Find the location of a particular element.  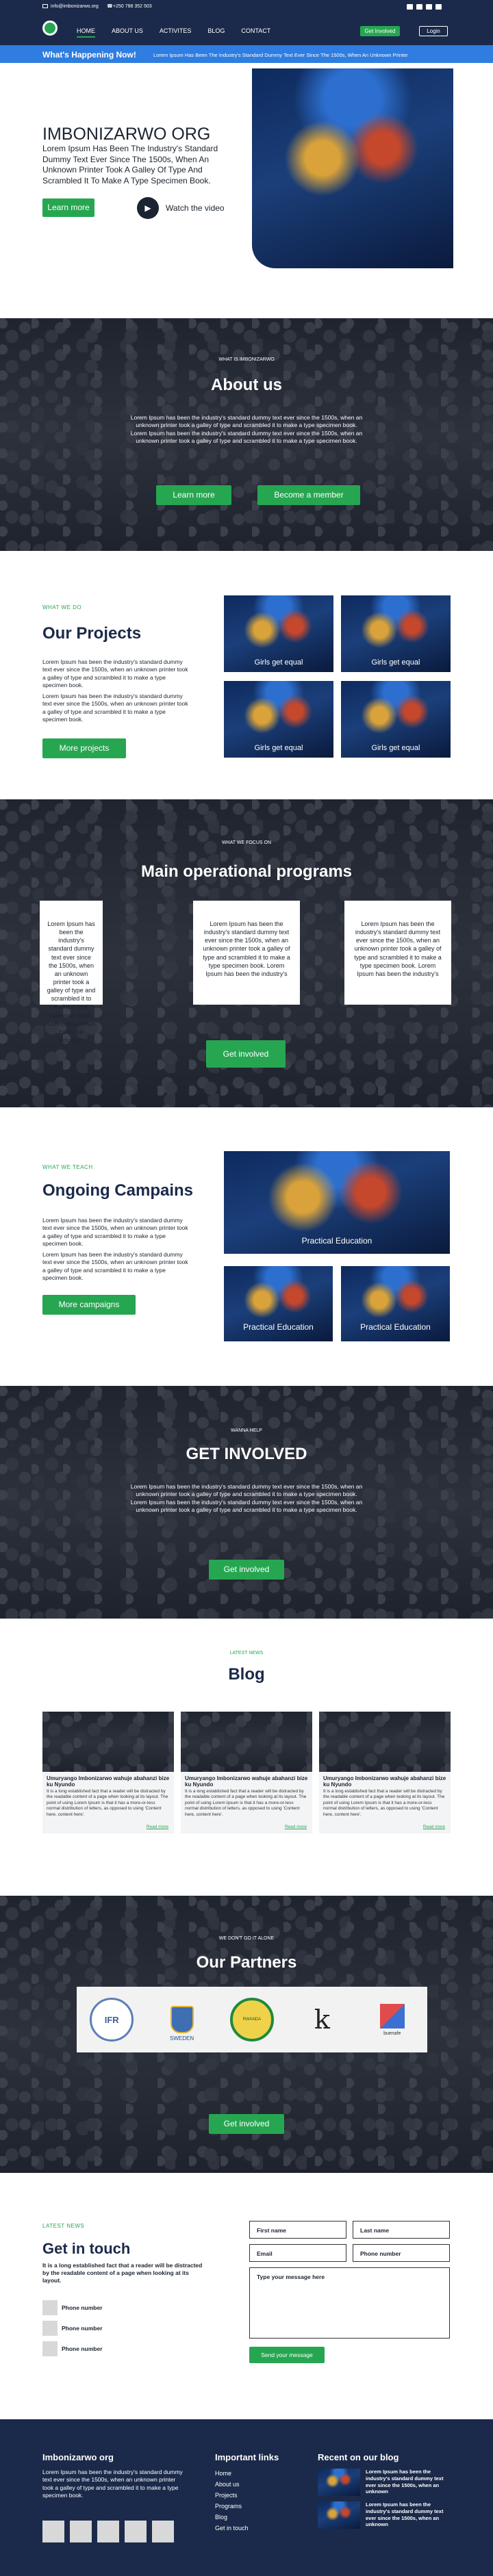

about-title: About us is located at coordinates (246, 385).